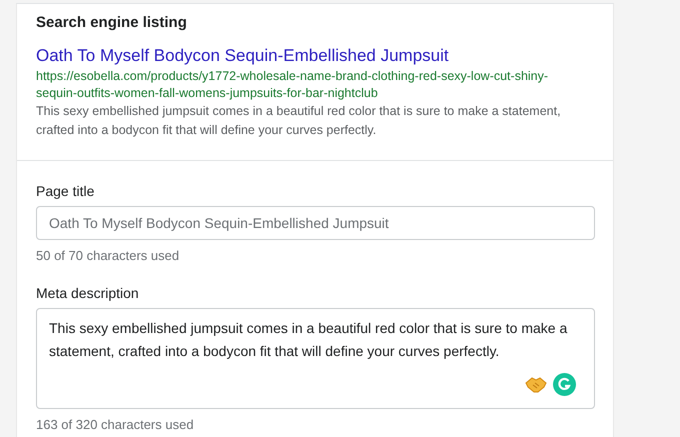 The image size is (680, 437). Describe the element at coordinates (88, 293) in the screenshot. I see `field-label: Meta description` at that location.